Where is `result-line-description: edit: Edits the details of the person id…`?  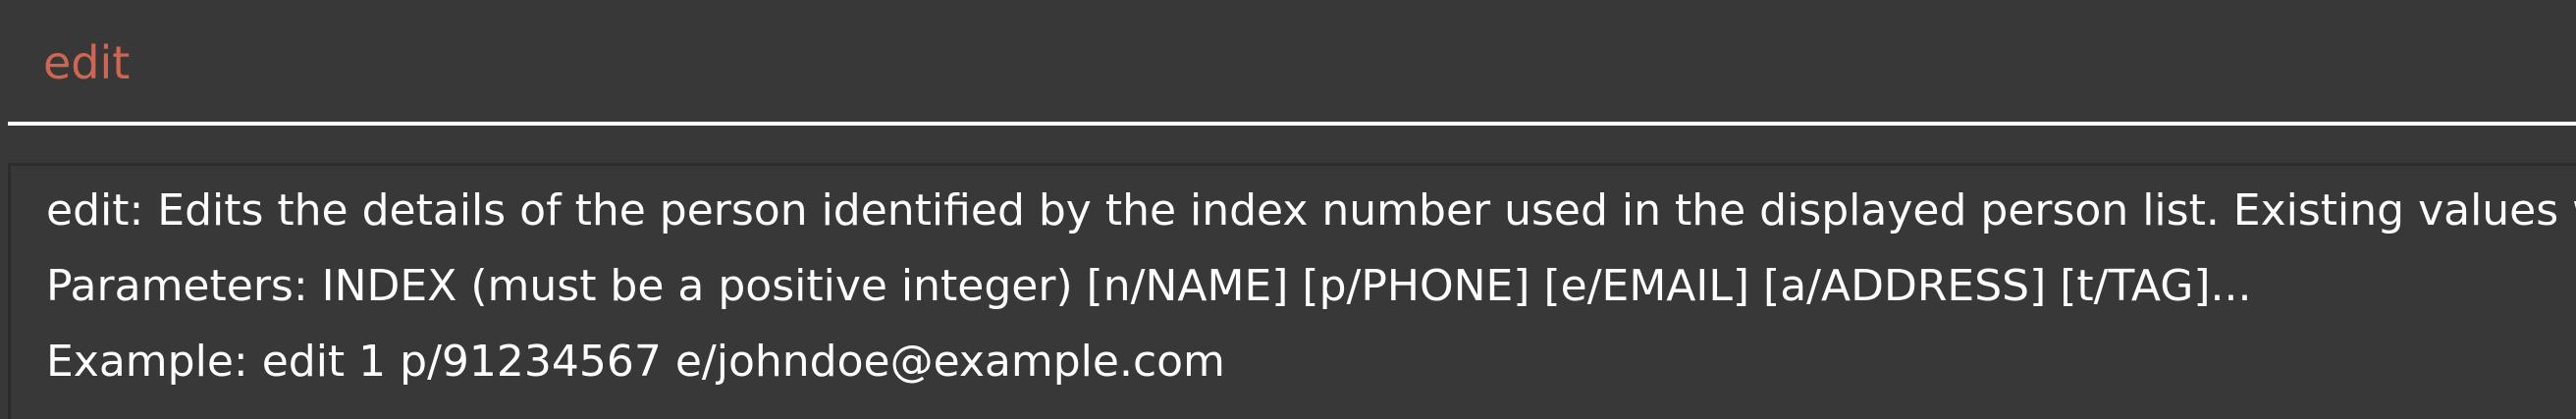 result-line-description: edit: Edits the details of the person id… is located at coordinates (1311, 210).